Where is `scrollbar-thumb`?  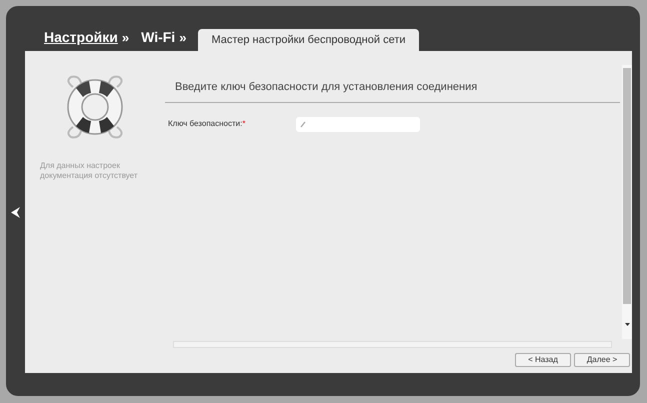
scrollbar-thumb is located at coordinates (627, 186).